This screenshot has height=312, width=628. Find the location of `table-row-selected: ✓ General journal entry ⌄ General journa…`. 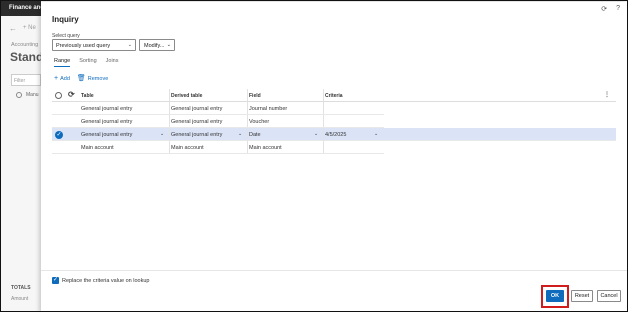

table-row-selected: ✓ General journal entry ⌄ General journa… is located at coordinates (334, 134).